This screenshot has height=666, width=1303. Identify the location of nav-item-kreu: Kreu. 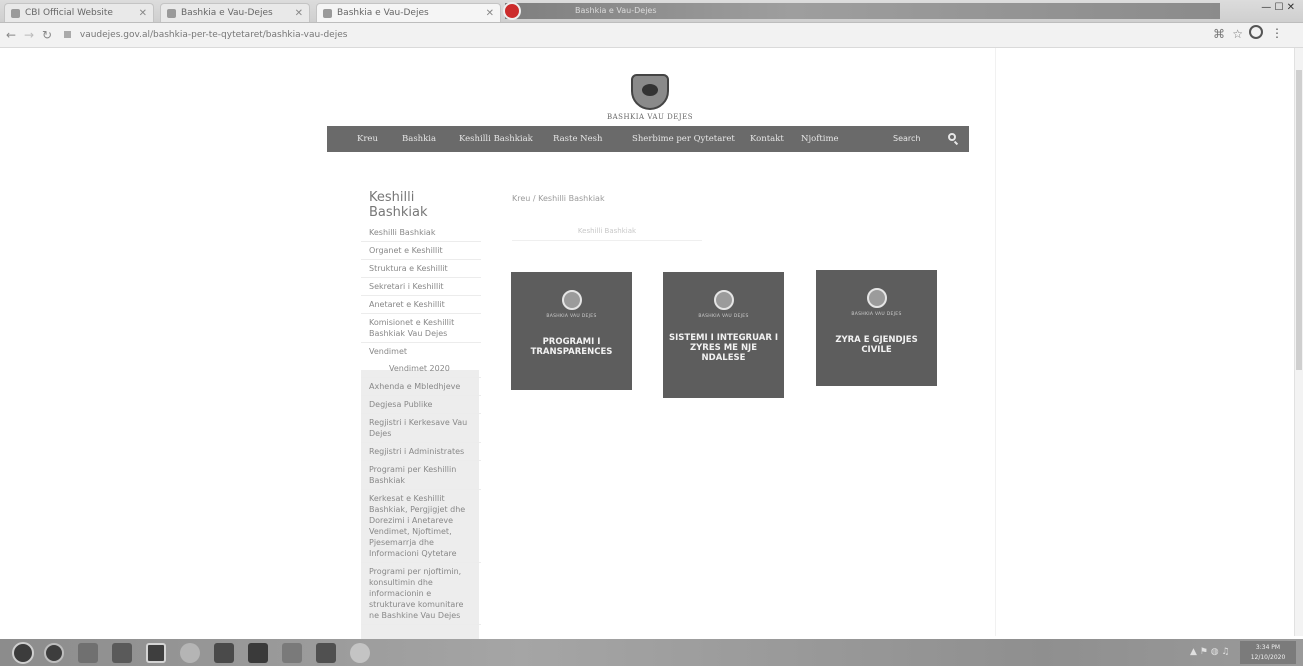
(367, 139).